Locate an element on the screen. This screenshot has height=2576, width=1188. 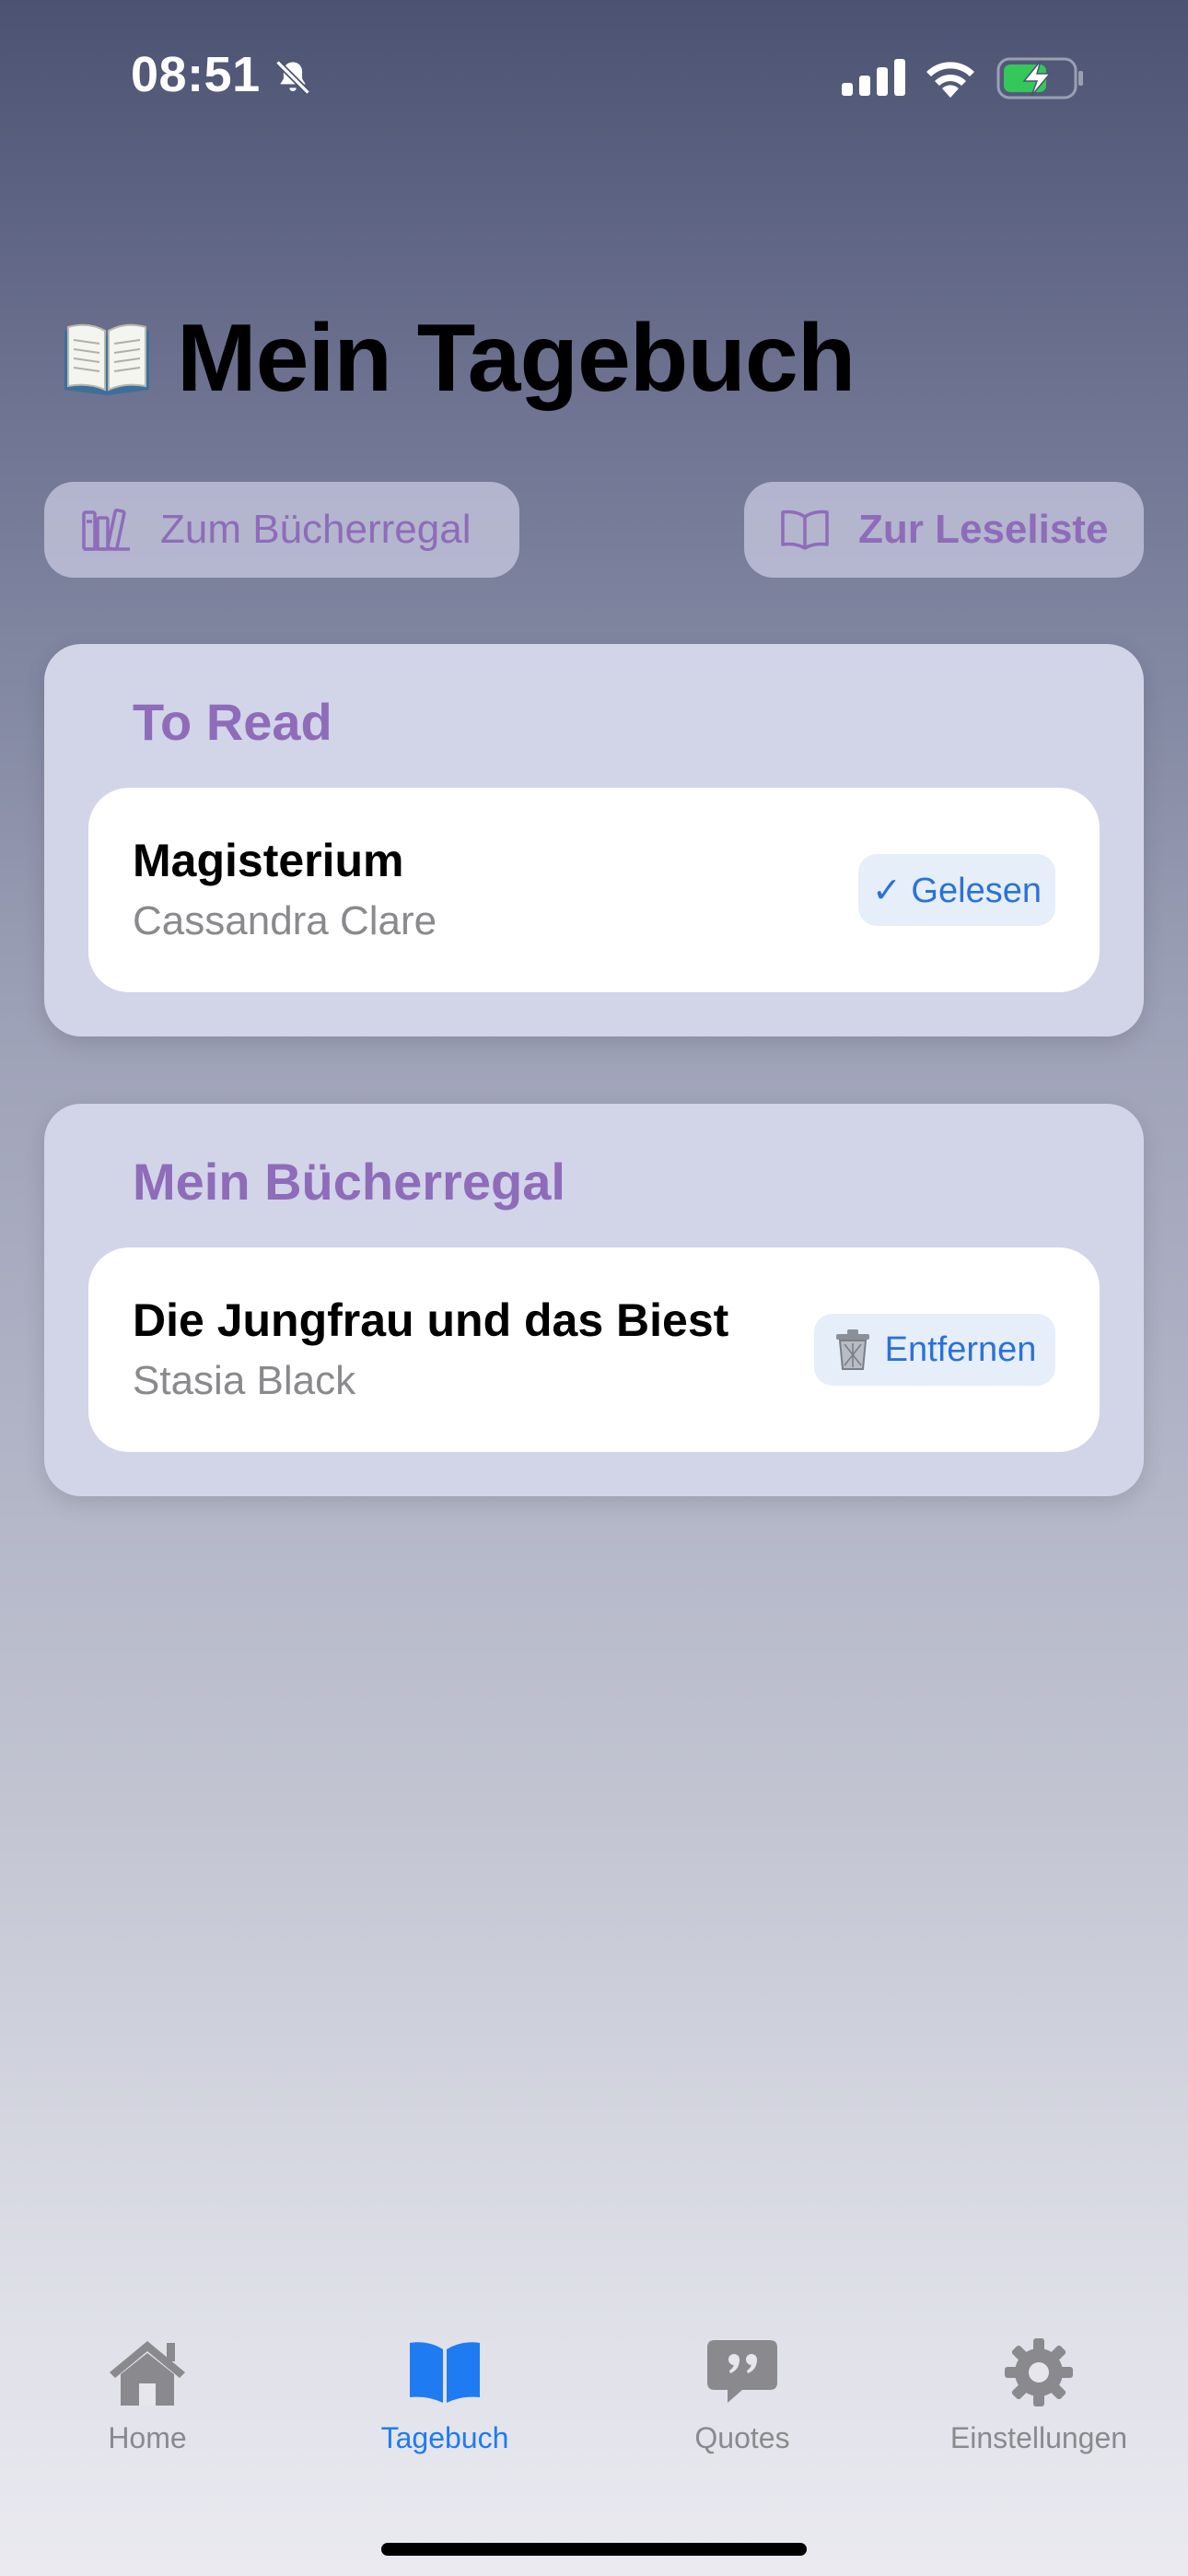
mark-read-button: ✓ Gelesen is located at coordinates (956, 890).